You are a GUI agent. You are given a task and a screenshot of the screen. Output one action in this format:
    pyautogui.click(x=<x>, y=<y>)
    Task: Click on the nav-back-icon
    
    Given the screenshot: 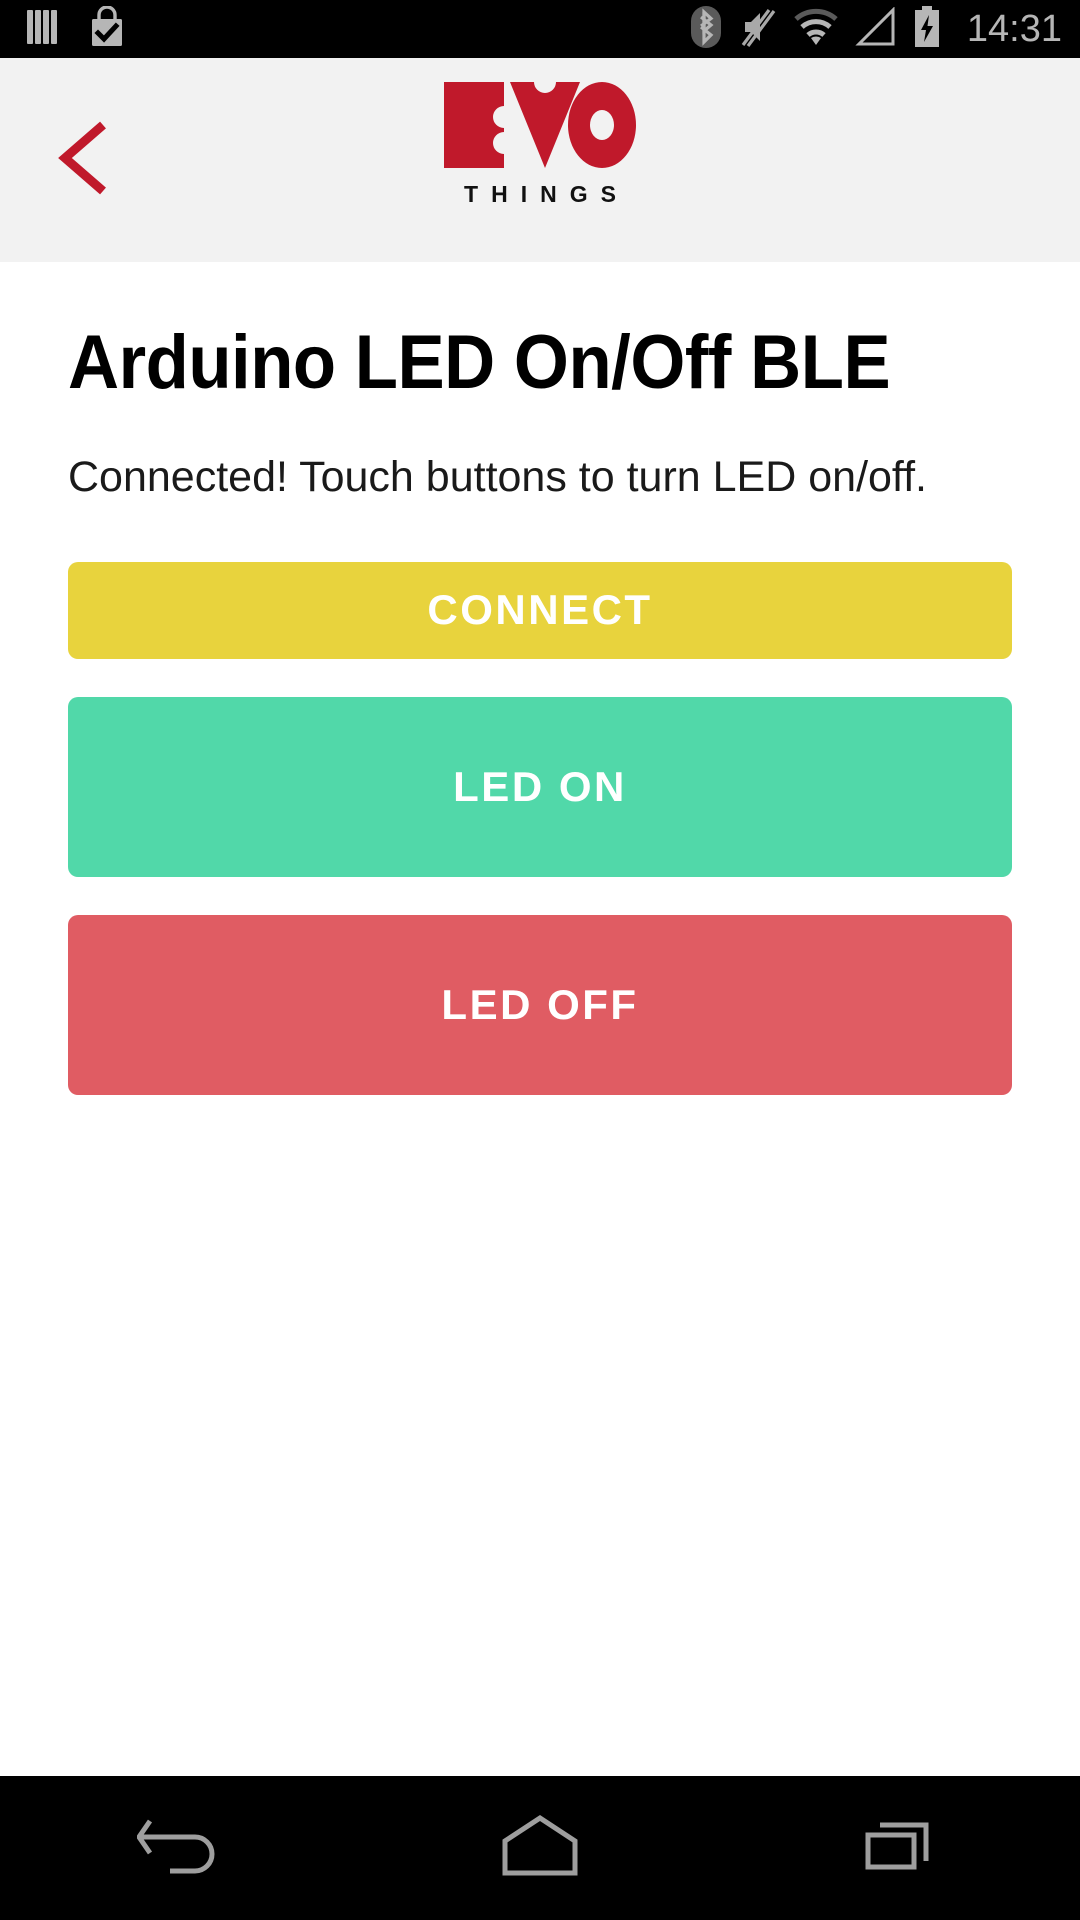 What is the action you would take?
    pyautogui.click(x=179, y=1848)
    